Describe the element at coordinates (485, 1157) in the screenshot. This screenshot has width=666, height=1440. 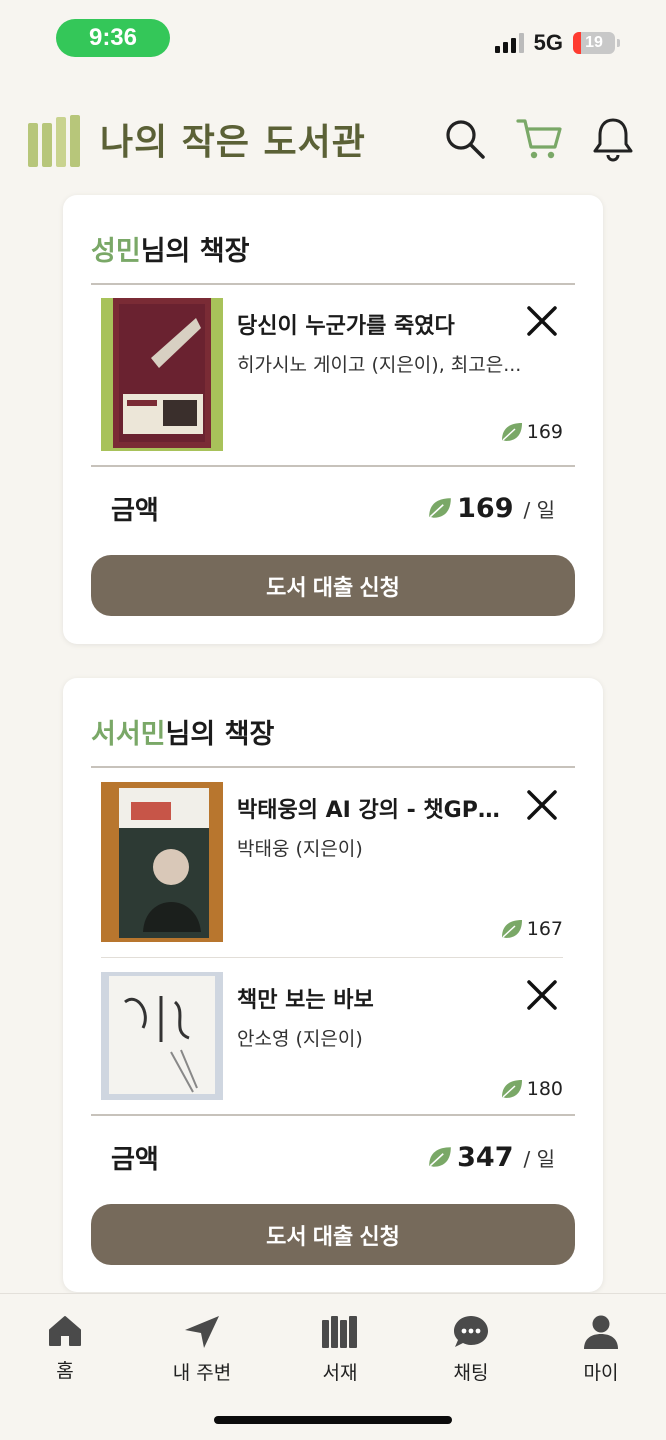
I see `total-value: 347` at that location.